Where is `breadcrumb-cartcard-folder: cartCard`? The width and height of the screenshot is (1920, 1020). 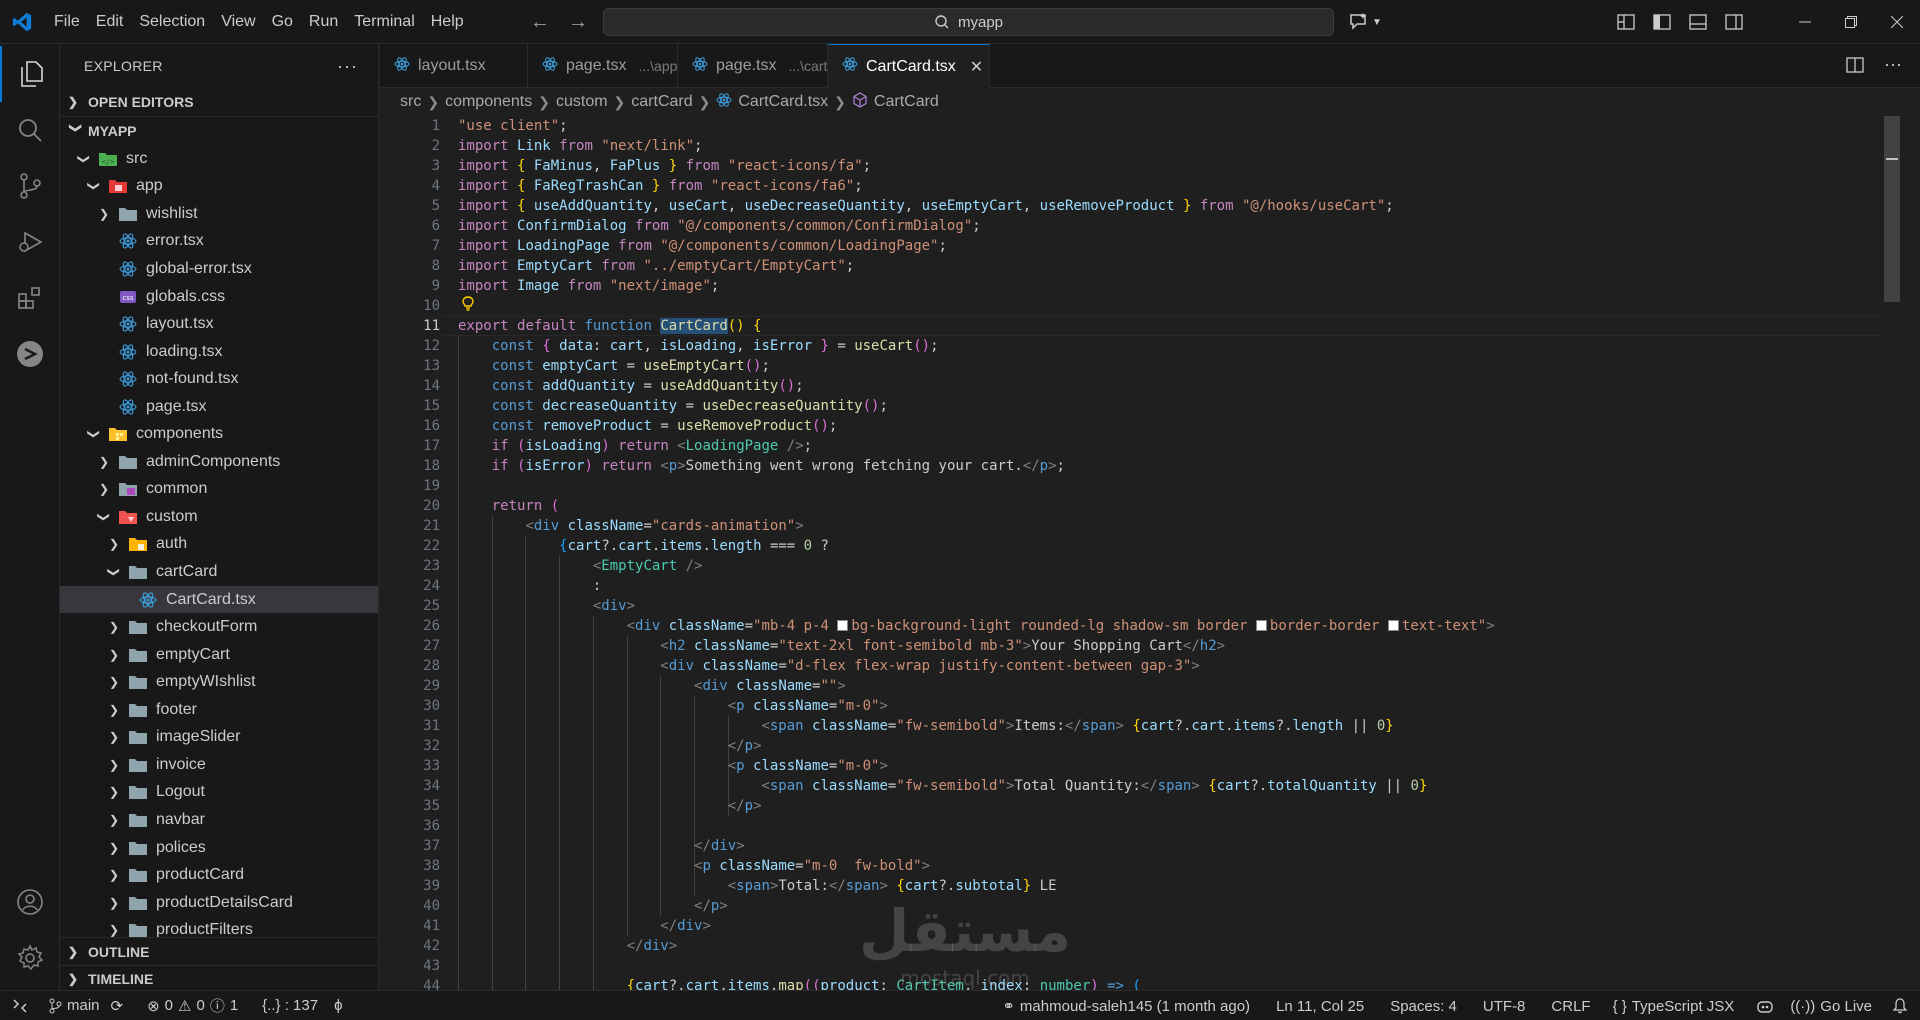 breadcrumb-cartcard-folder: cartCard is located at coordinates (661, 102).